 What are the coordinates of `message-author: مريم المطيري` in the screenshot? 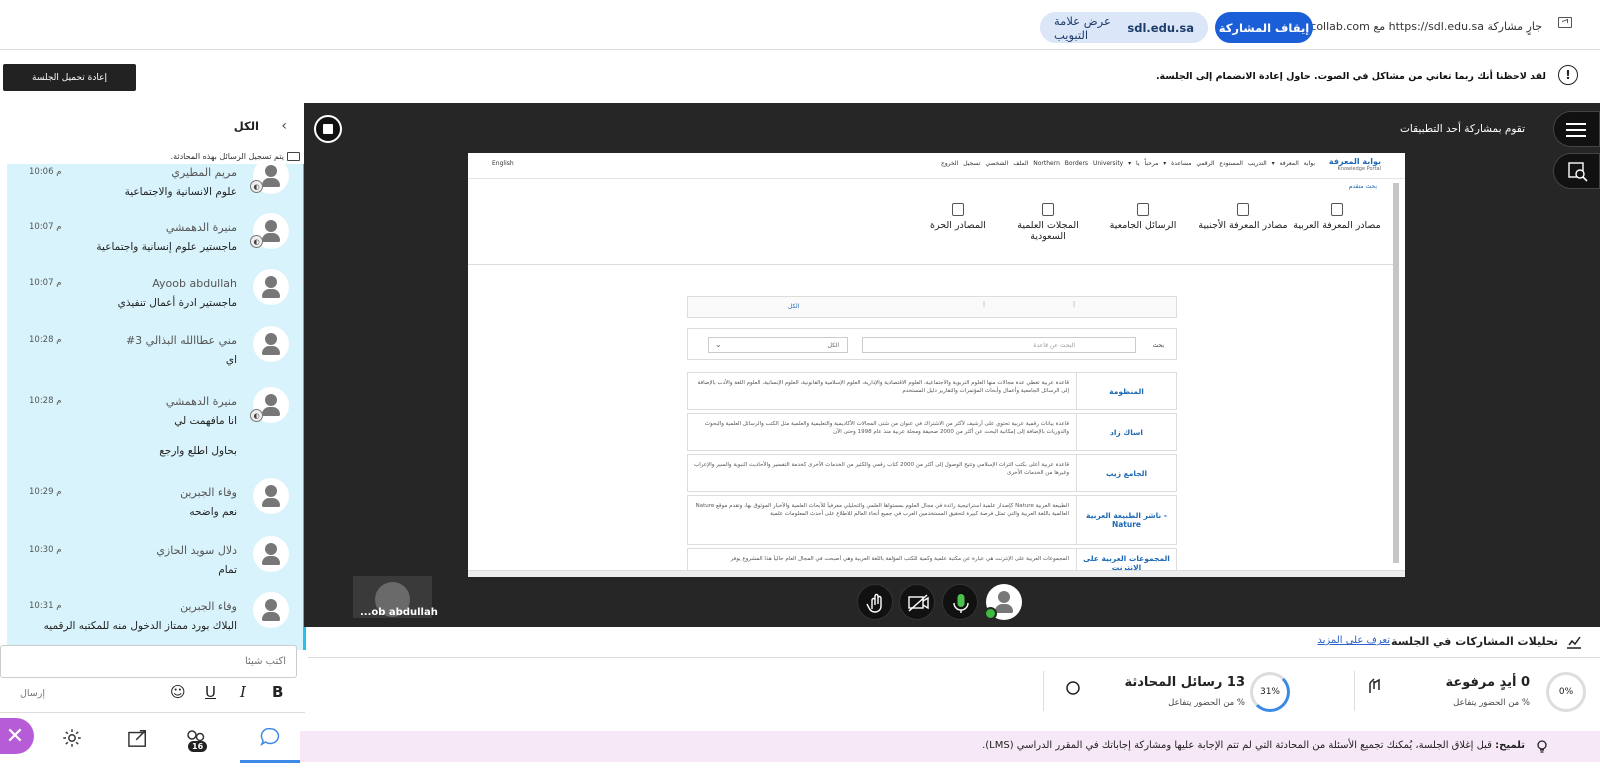 It's located at (204, 172).